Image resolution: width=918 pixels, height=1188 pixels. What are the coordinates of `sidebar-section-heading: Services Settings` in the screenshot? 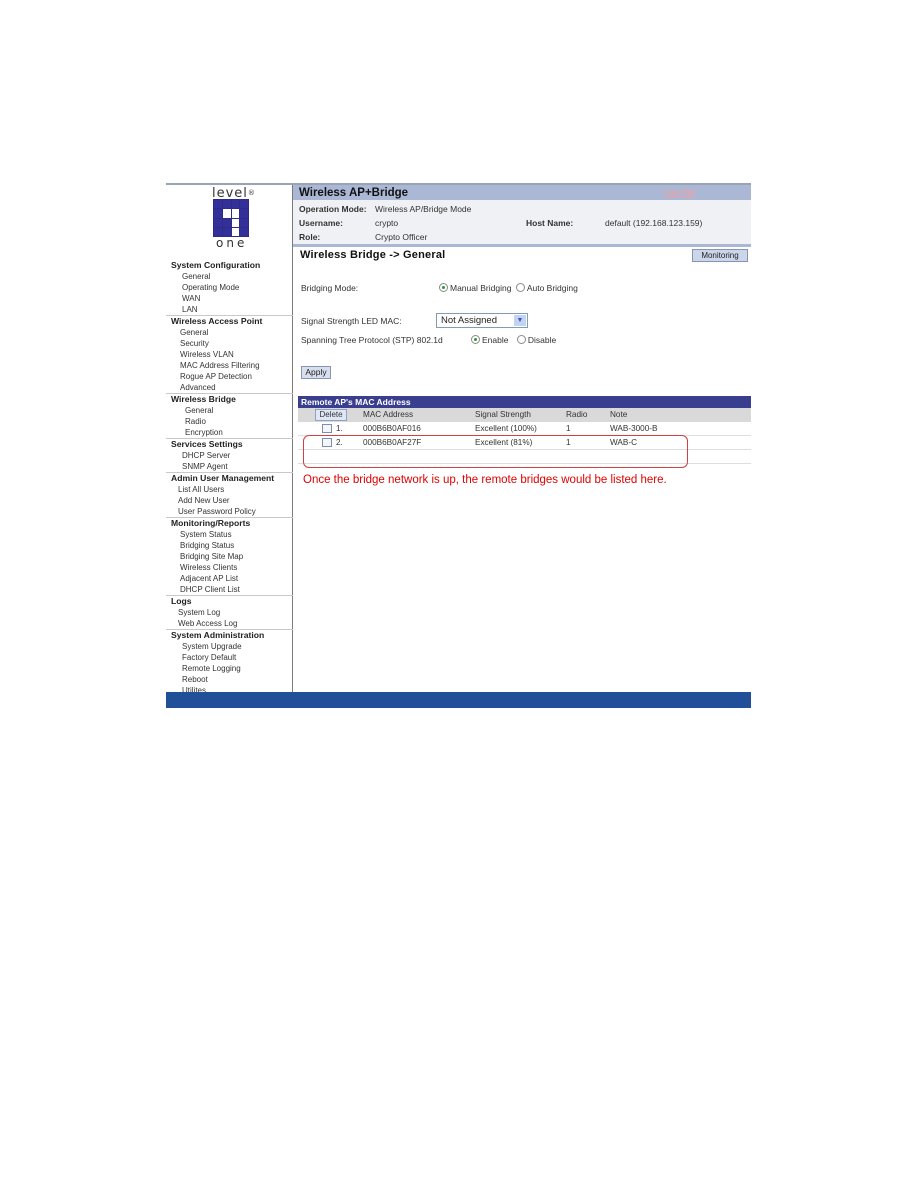 It's located at (207, 444).